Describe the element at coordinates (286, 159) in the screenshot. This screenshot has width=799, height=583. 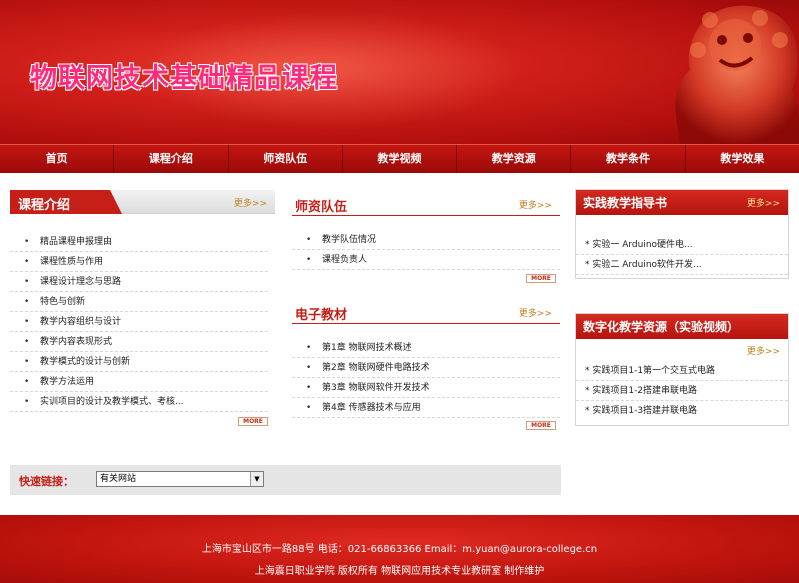
I see `nav-faculty: 师资队伍` at that location.